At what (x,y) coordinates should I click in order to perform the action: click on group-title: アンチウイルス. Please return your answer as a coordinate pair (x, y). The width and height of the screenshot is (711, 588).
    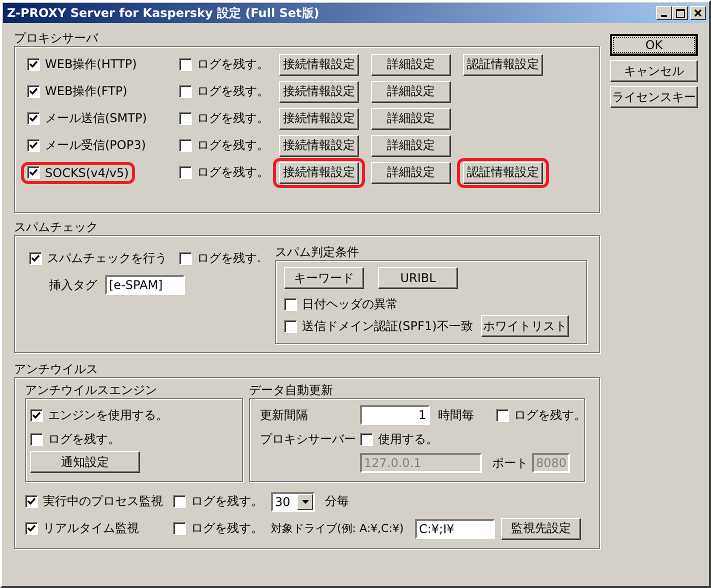
    Looking at the image, I should click on (56, 369).